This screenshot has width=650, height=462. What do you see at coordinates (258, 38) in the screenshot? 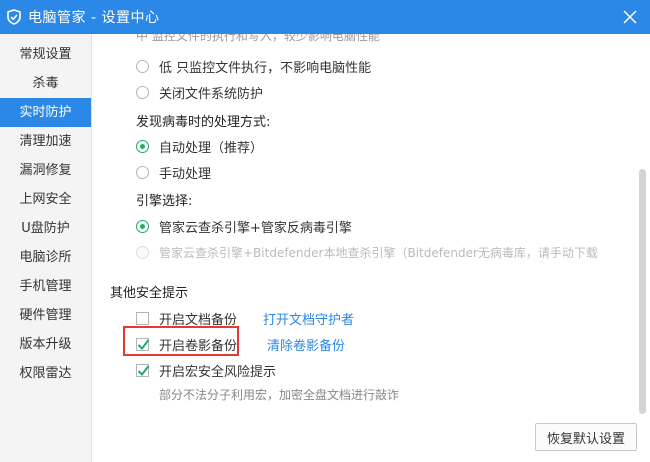
I see `clipped-option-text: 中 监控文件的执行和写入，较少影响电脑性能` at bounding box center [258, 38].